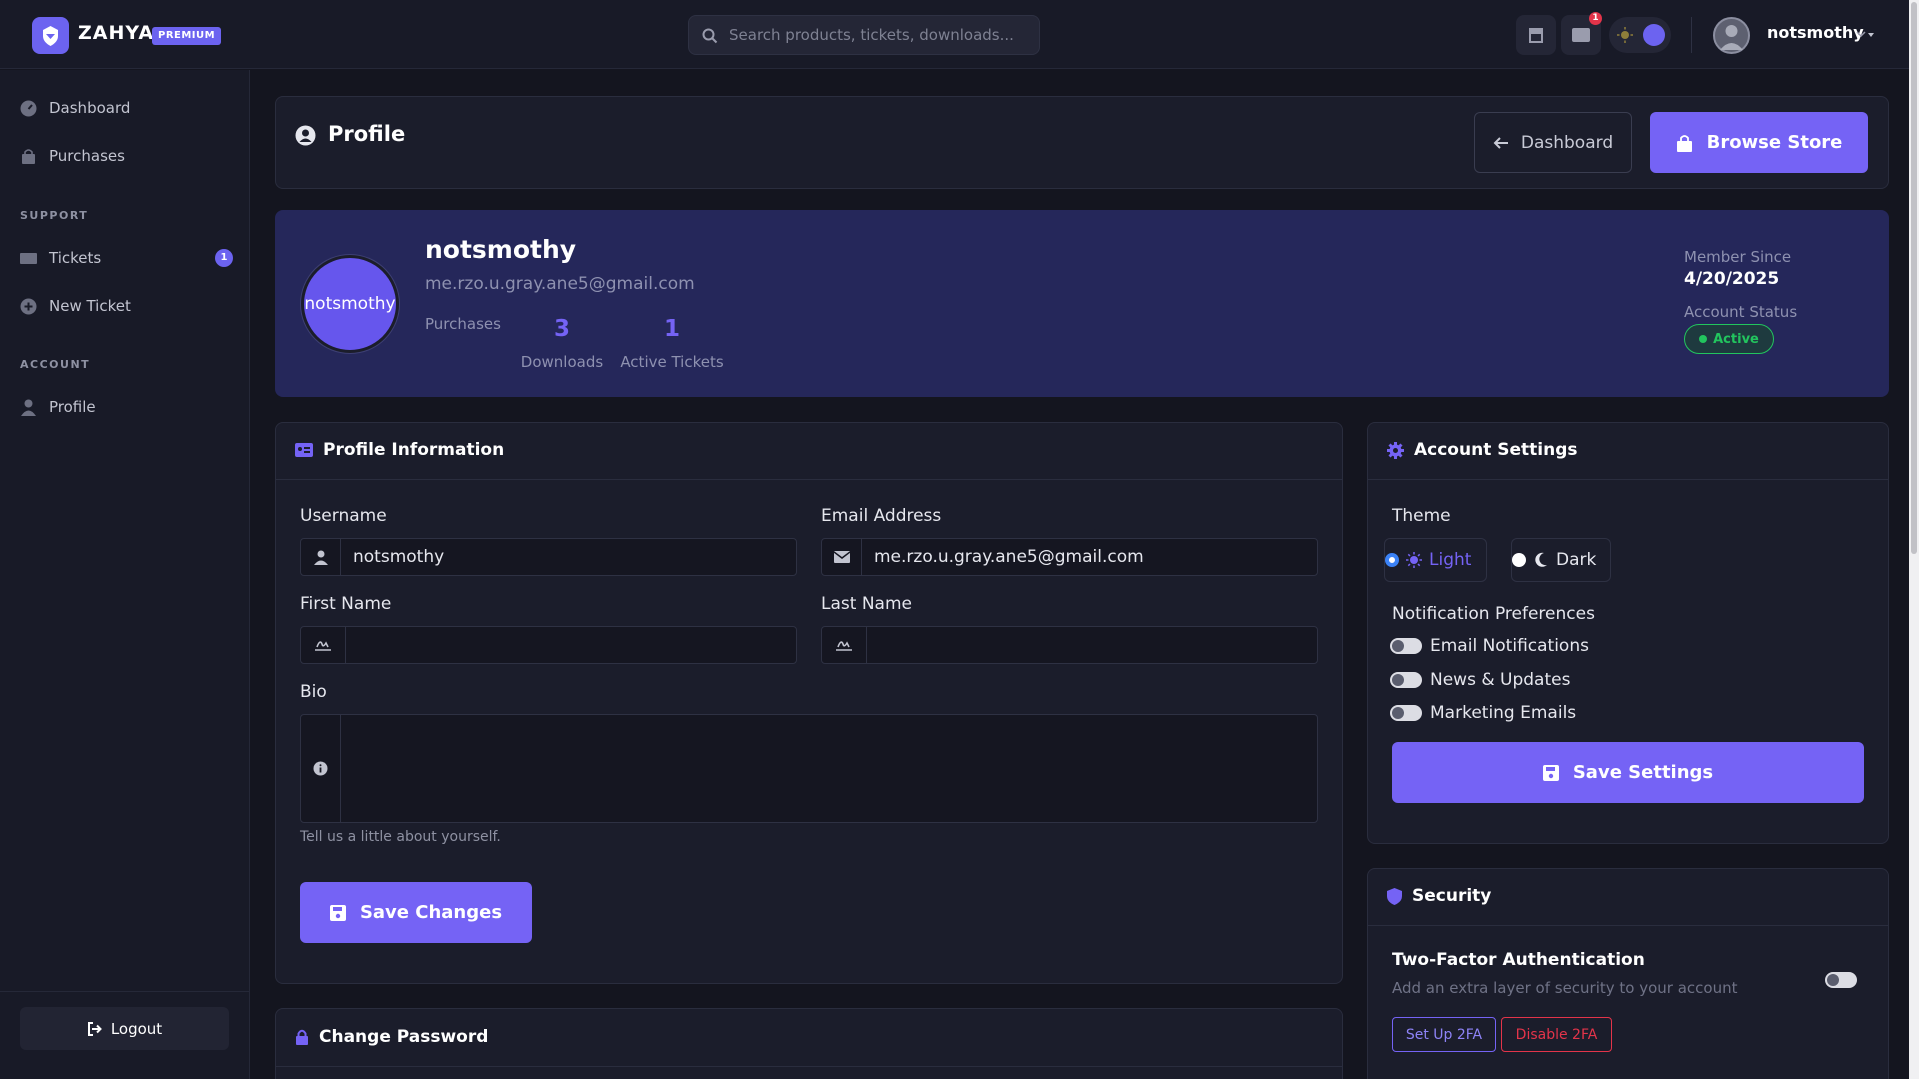  What do you see at coordinates (1561, 560) in the screenshot?
I see `theme-option-dark: Dark` at bounding box center [1561, 560].